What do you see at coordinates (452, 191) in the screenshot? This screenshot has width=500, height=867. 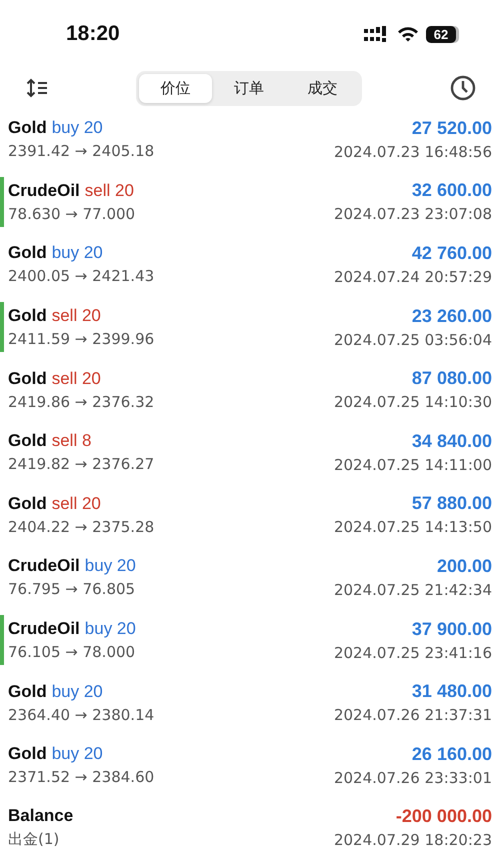 I see `profit-amount: 32 600.00` at bounding box center [452, 191].